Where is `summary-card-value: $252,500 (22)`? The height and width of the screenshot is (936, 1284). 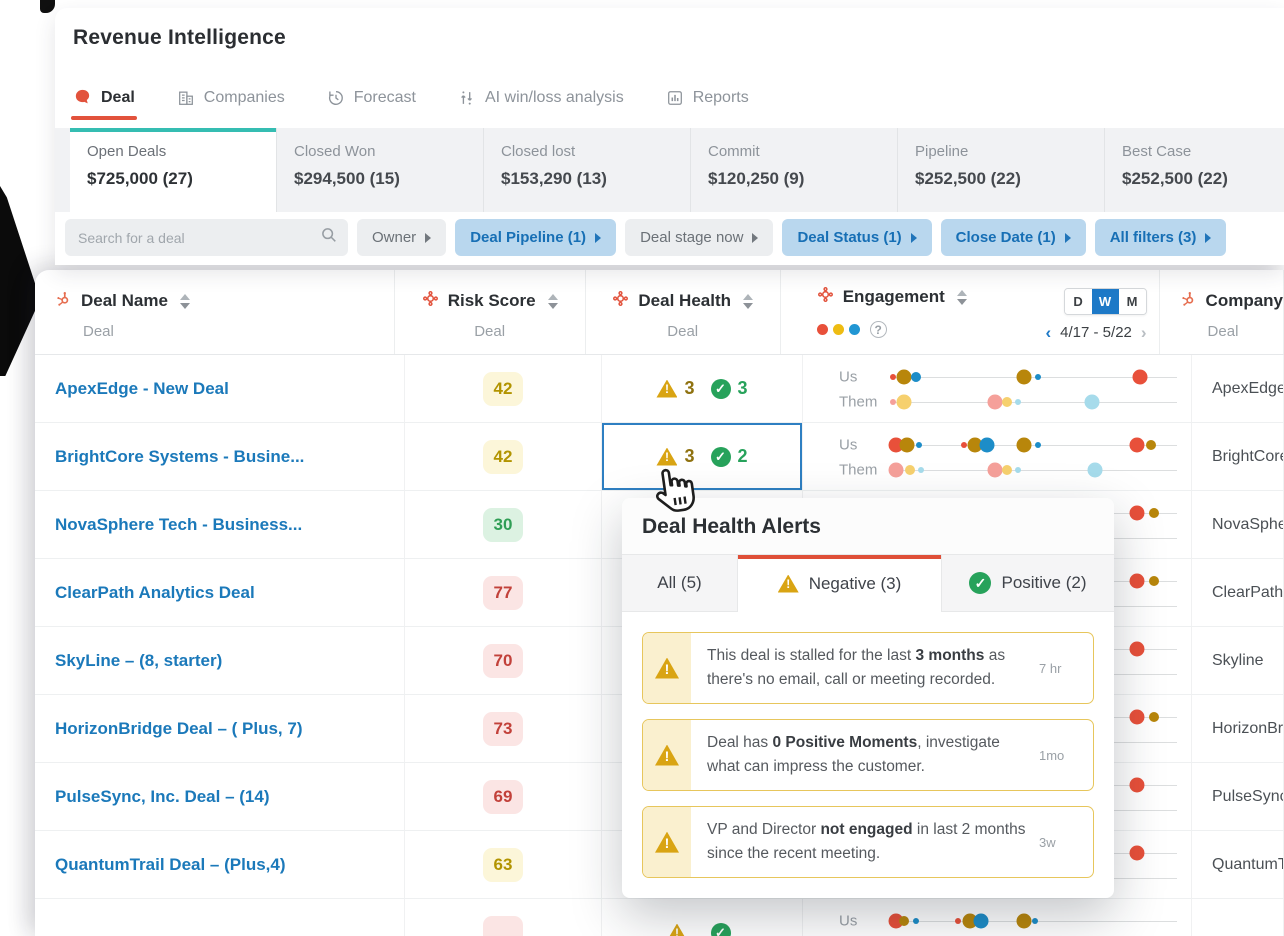 summary-card-value: $252,500 (22) is located at coordinates (1175, 178).